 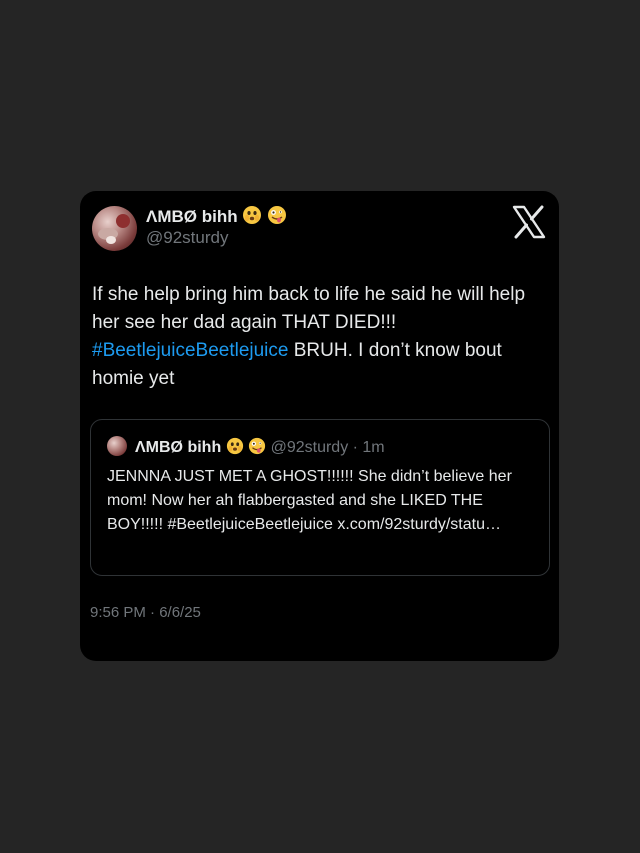 What do you see at coordinates (192, 216) in the screenshot?
I see `display-name: ΛMBØ bihh` at bounding box center [192, 216].